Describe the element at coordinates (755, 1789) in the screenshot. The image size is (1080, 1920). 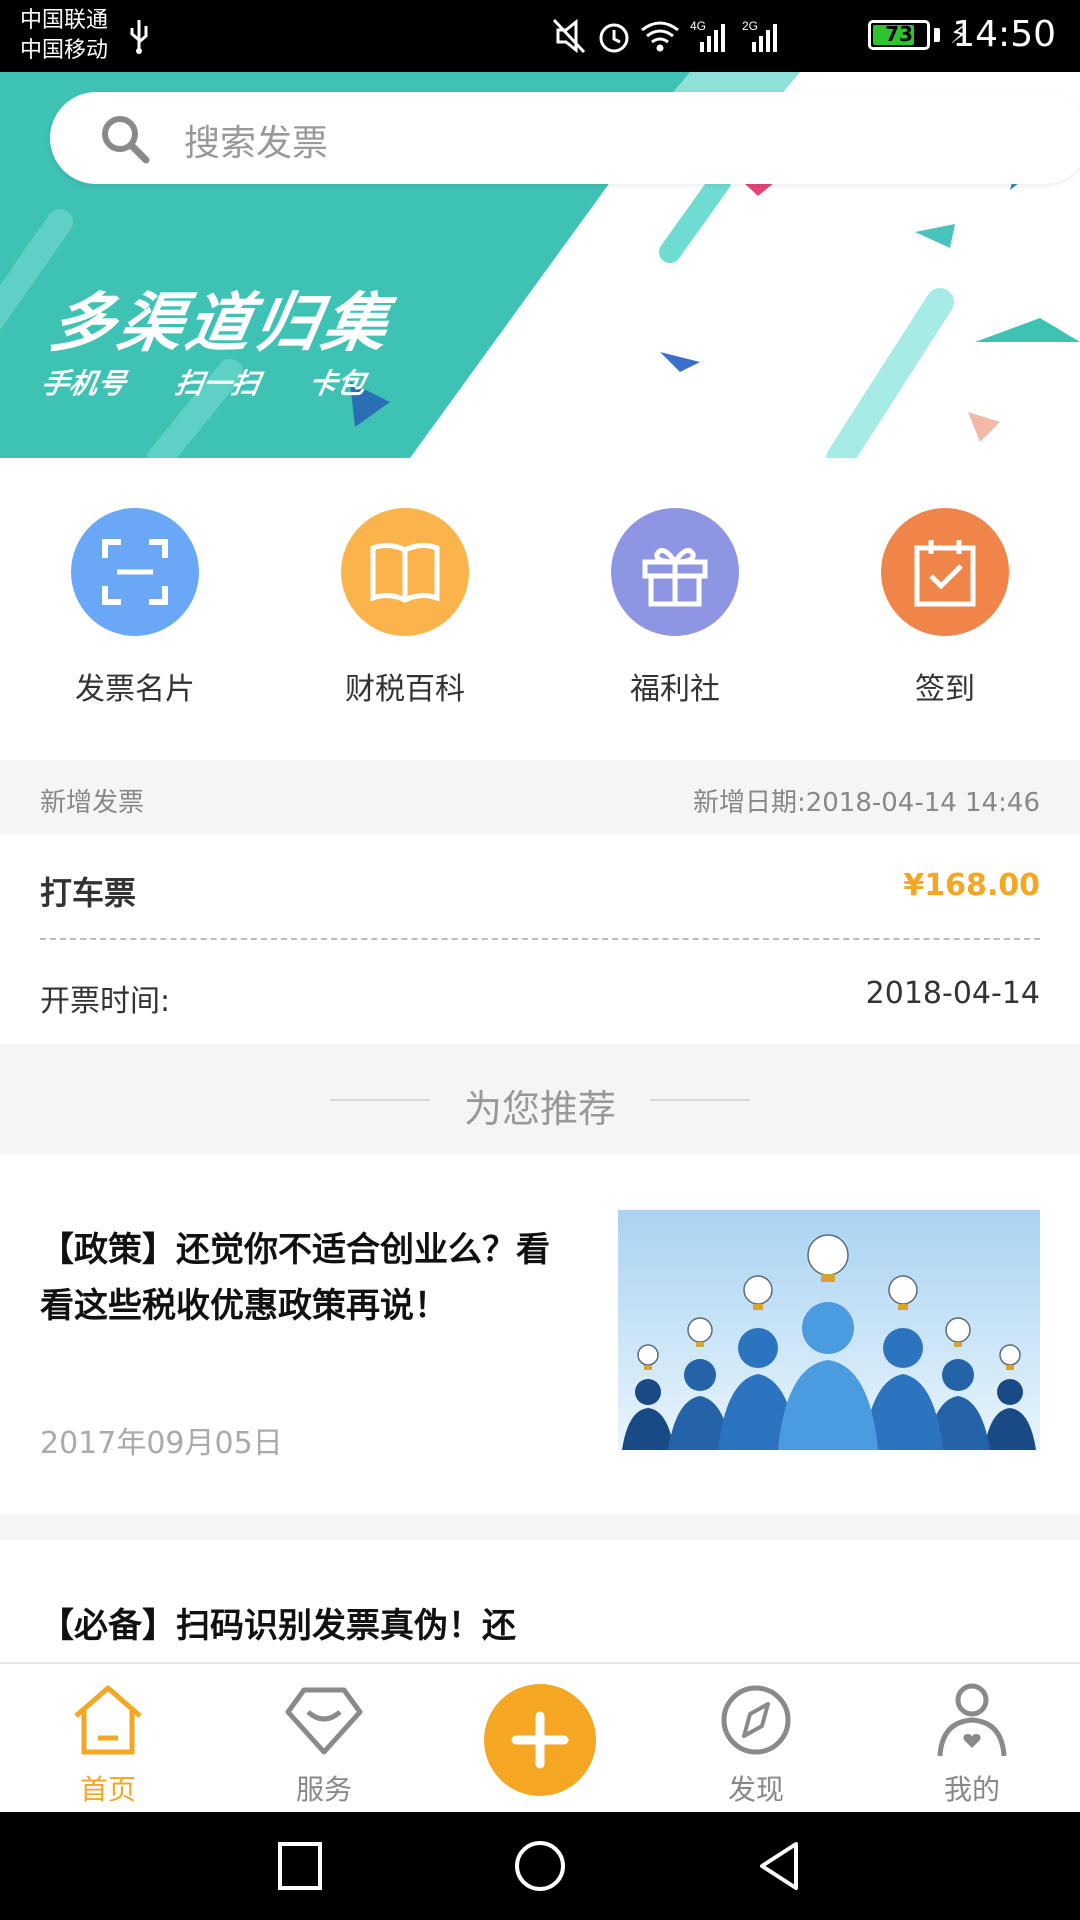
I see `nav-label: 发现` at that location.